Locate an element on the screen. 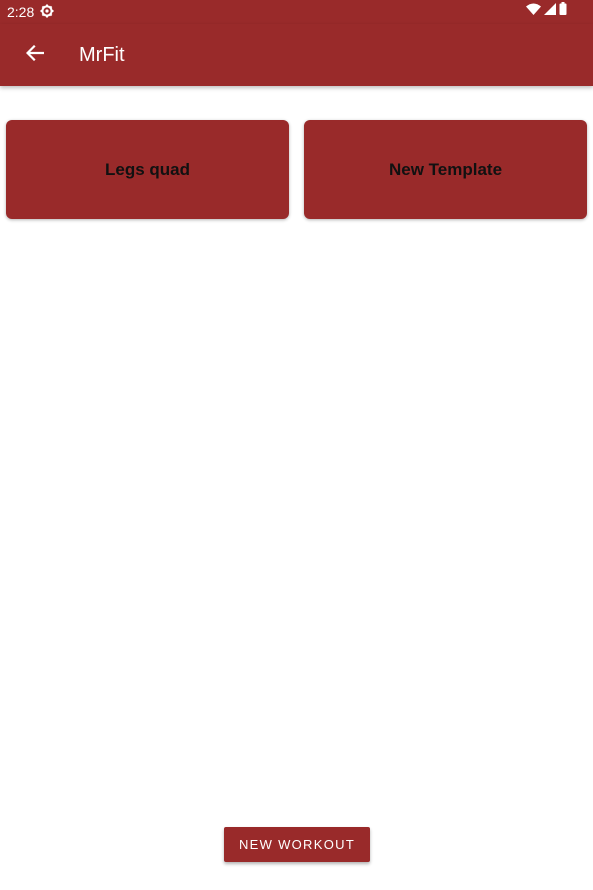 Image resolution: width=593 pixels, height=890 pixels. wifi-icon is located at coordinates (533, 11).